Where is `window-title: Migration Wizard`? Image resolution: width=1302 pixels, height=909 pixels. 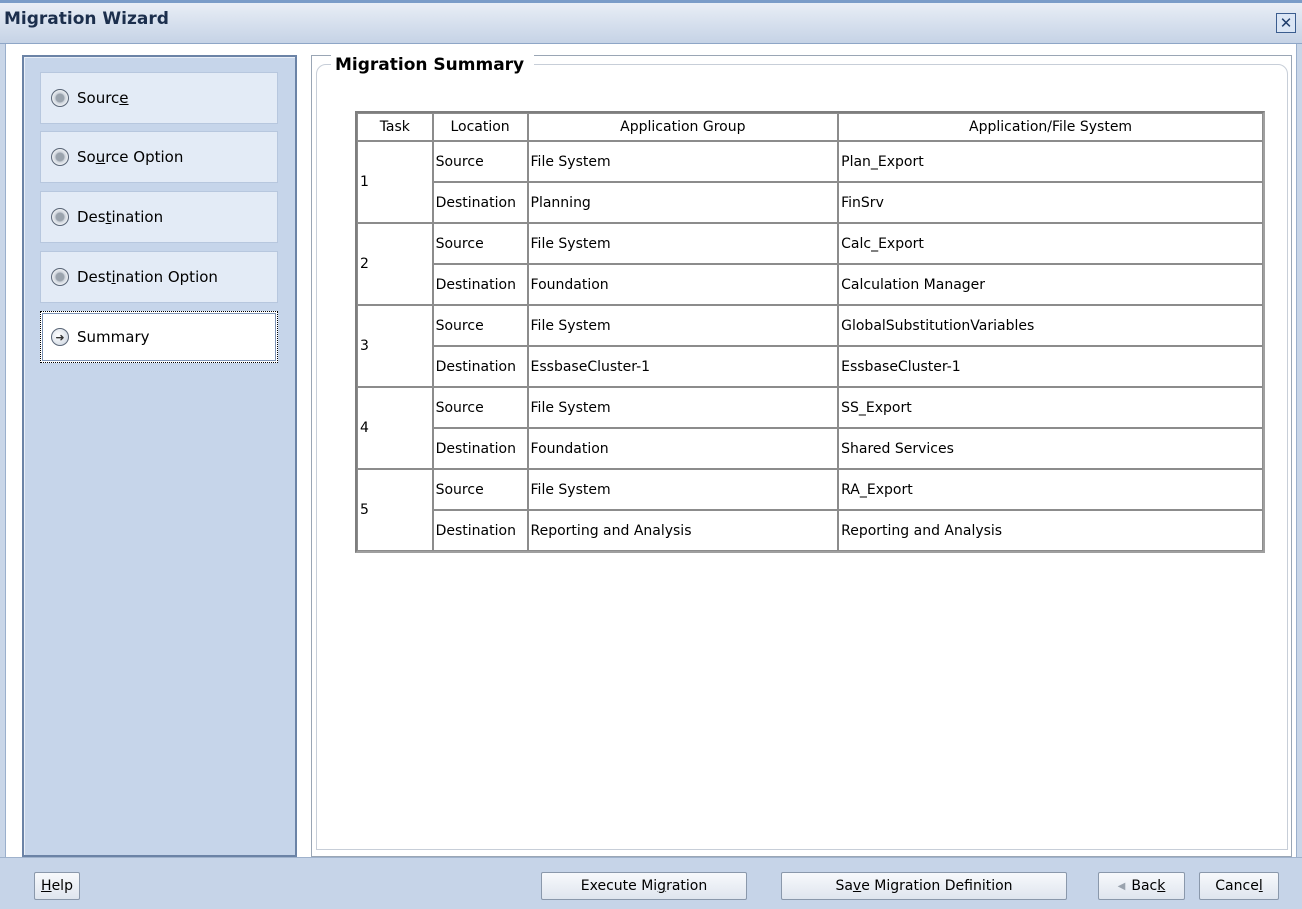 window-title: Migration Wizard is located at coordinates (86, 19).